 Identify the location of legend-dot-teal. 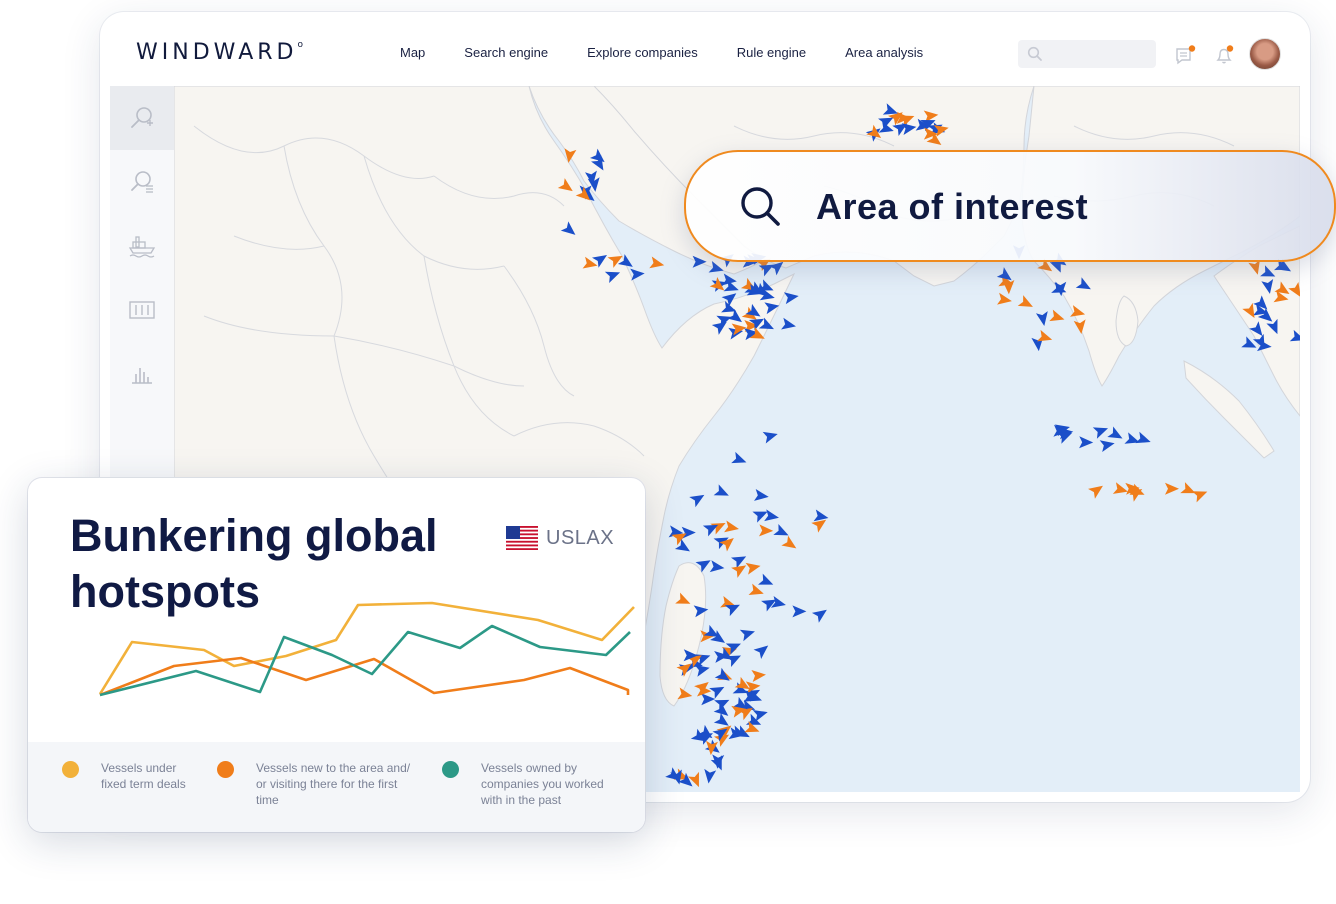
(450, 769).